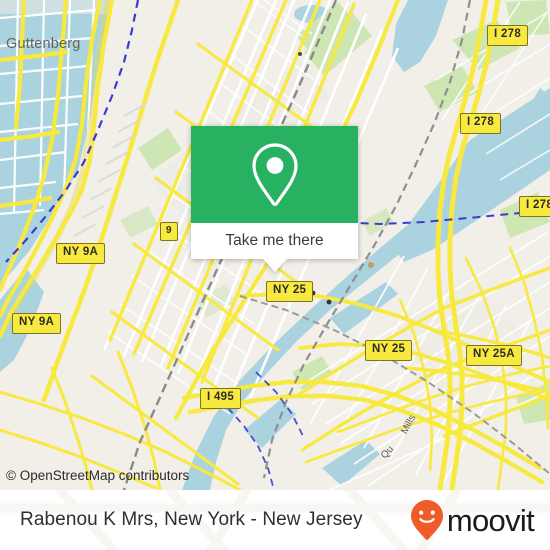 Image resolution: width=550 pixels, height=550 pixels. What do you see at coordinates (221, 398) in the screenshot?
I see `highway-shield-i495: I 495` at bounding box center [221, 398].